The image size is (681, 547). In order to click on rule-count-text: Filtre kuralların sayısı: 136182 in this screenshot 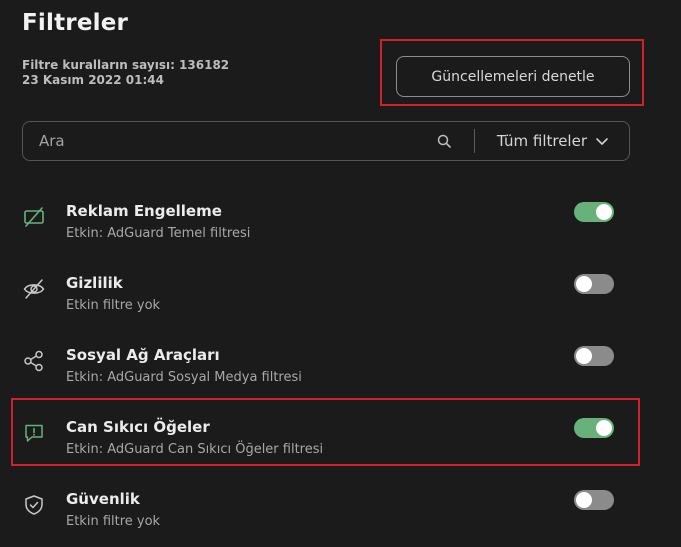, I will do `click(126, 65)`.